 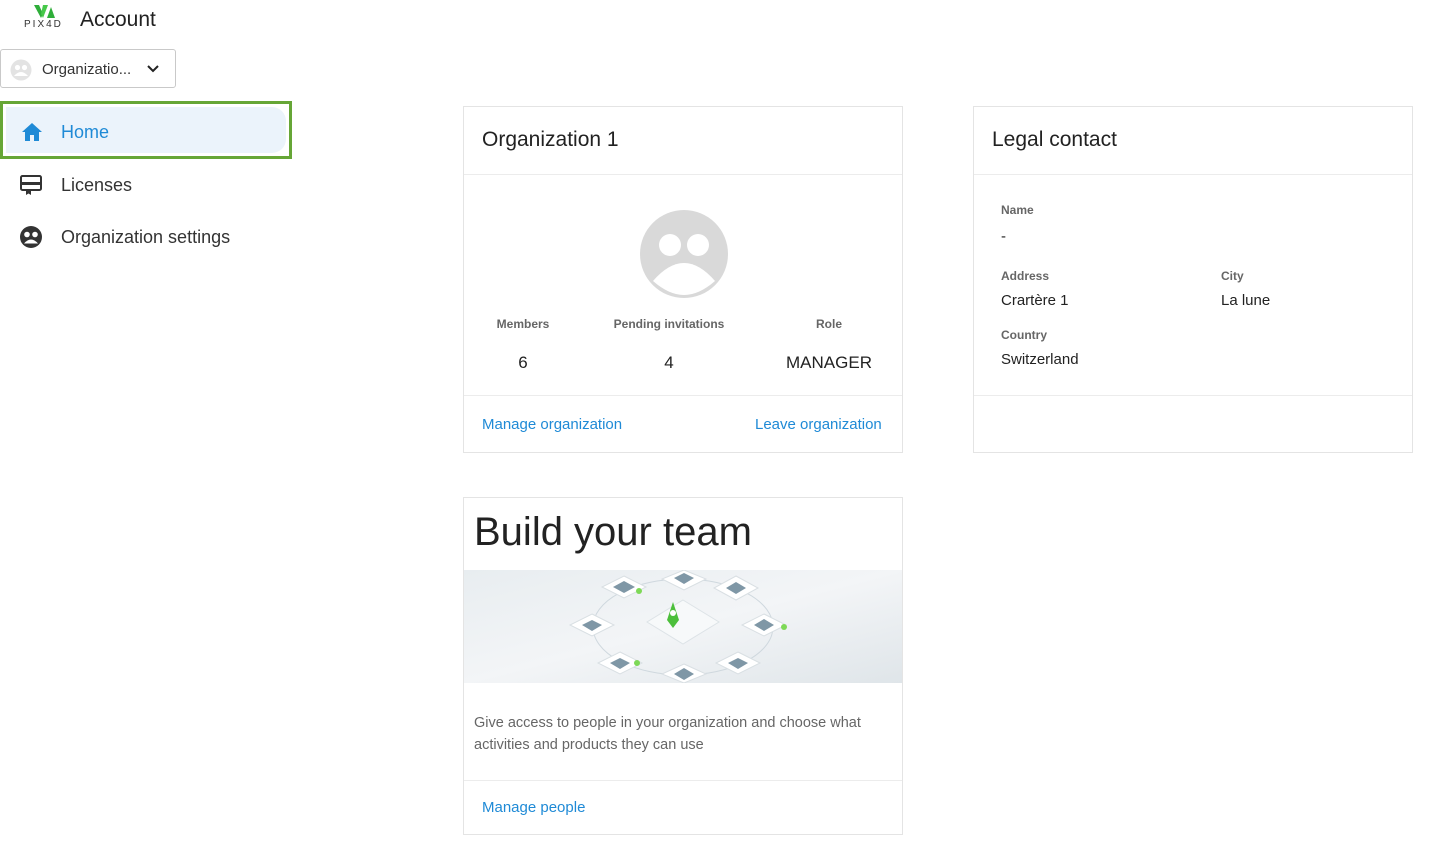 I want to click on sidebar-item-home-highlight, so click(x=146, y=130).